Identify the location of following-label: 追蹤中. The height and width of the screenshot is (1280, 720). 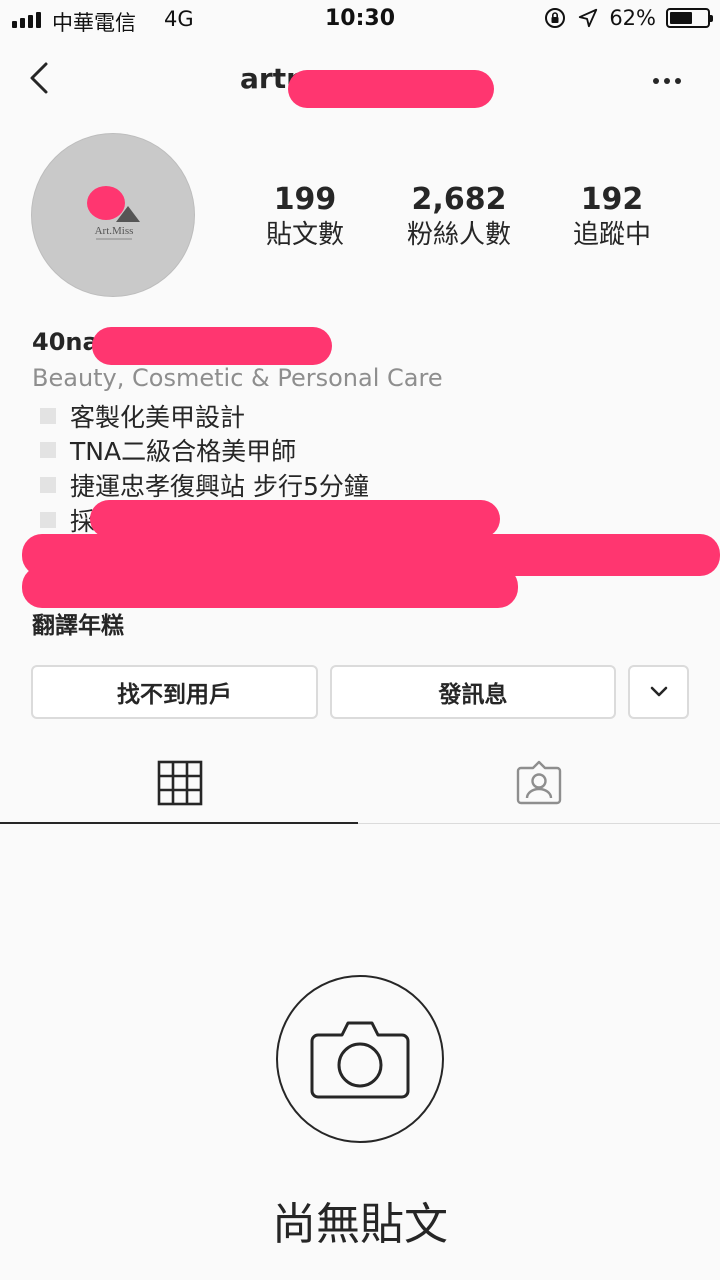
(611, 235).